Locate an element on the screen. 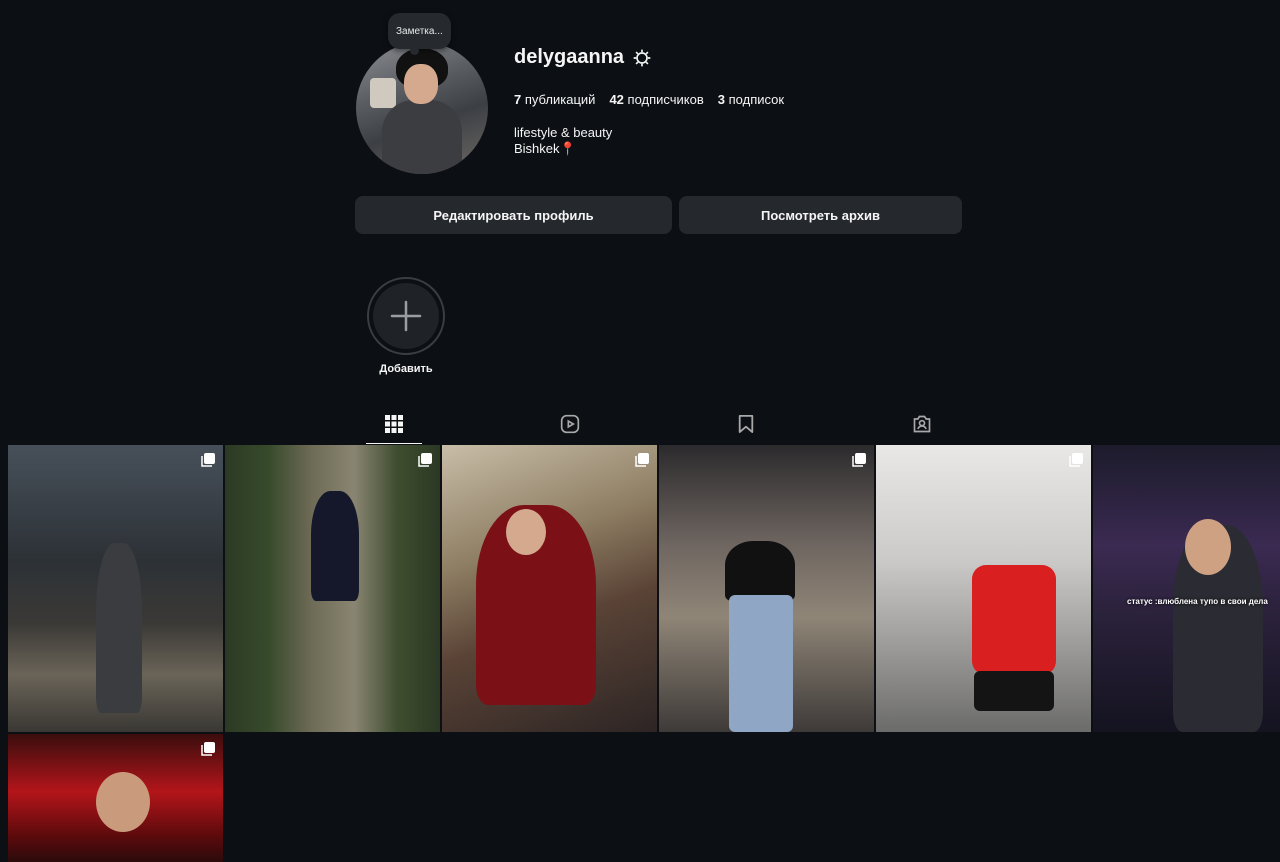 Image resolution: width=1280 pixels, height=862 pixels. tab-reels is located at coordinates (570, 424).